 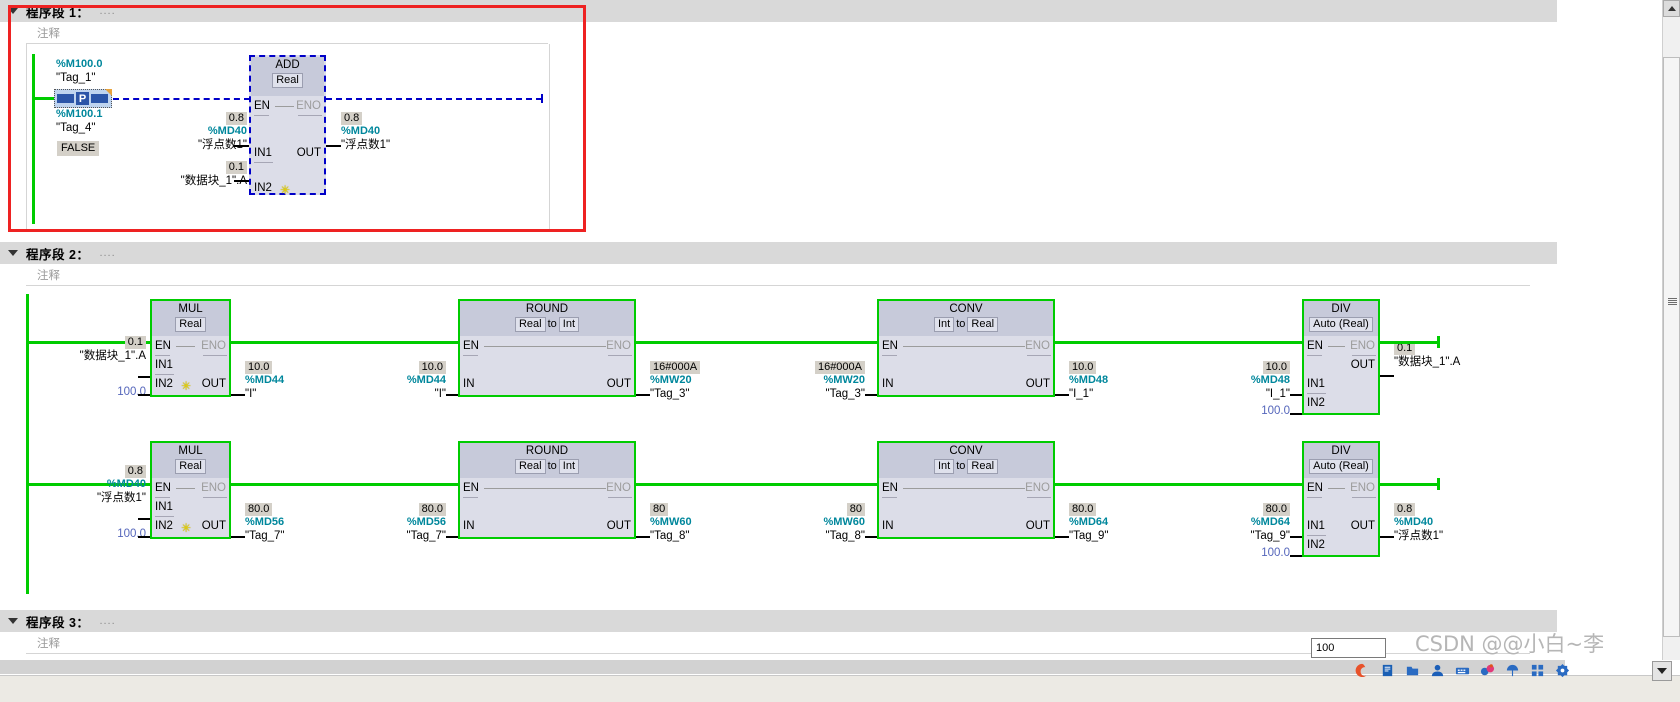 What do you see at coordinates (58, 622) in the screenshot?
I see `network-3-title: 程序段 3：` at bounding box center [58, 622].